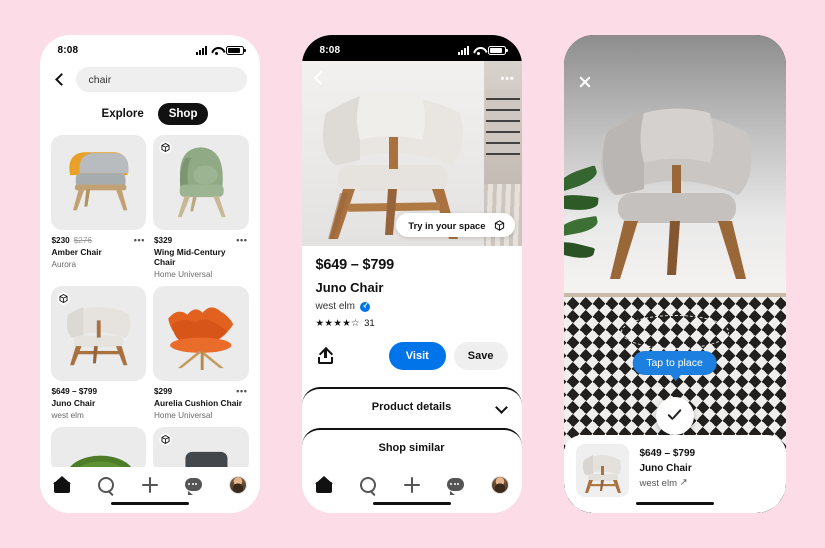 Image resolution: width=825 pixels, height=548 pixels. Describe the element at coordinates (683, 482) in the screenshot. I see `external-link-icon: ↗` at that location.